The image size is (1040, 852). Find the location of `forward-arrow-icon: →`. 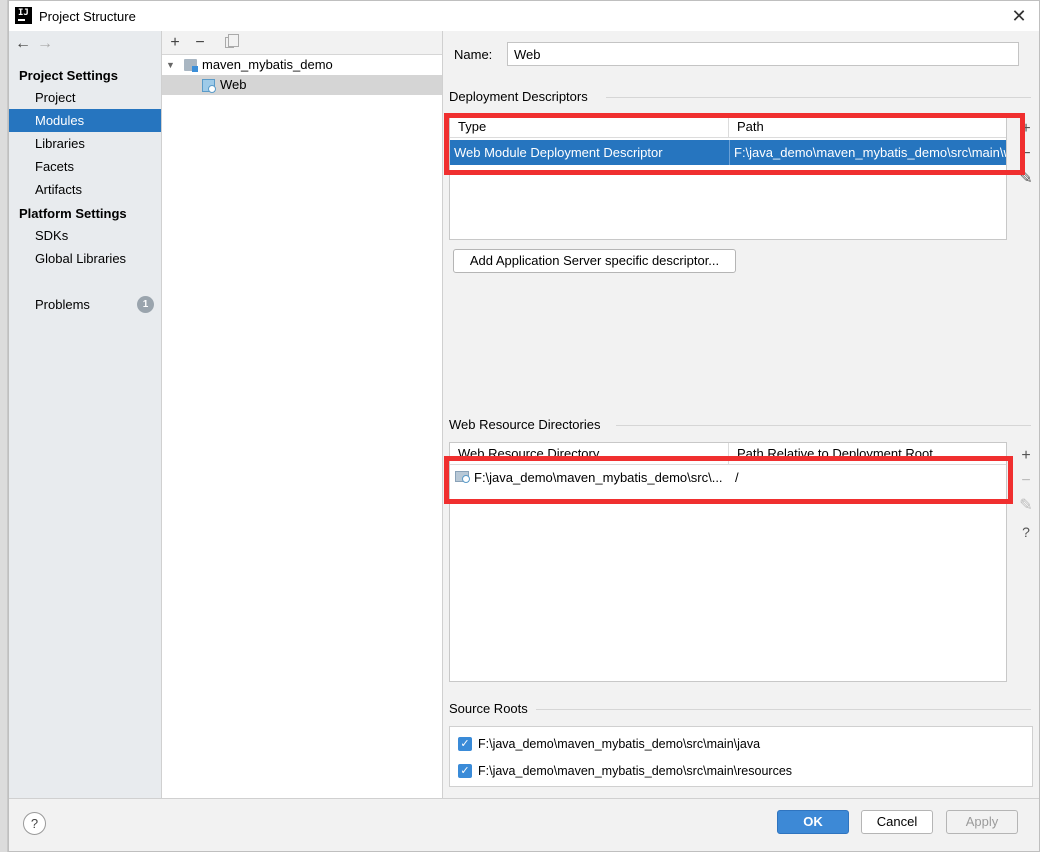

forward-arrow-icon: → is located at coordinates (48, 44).